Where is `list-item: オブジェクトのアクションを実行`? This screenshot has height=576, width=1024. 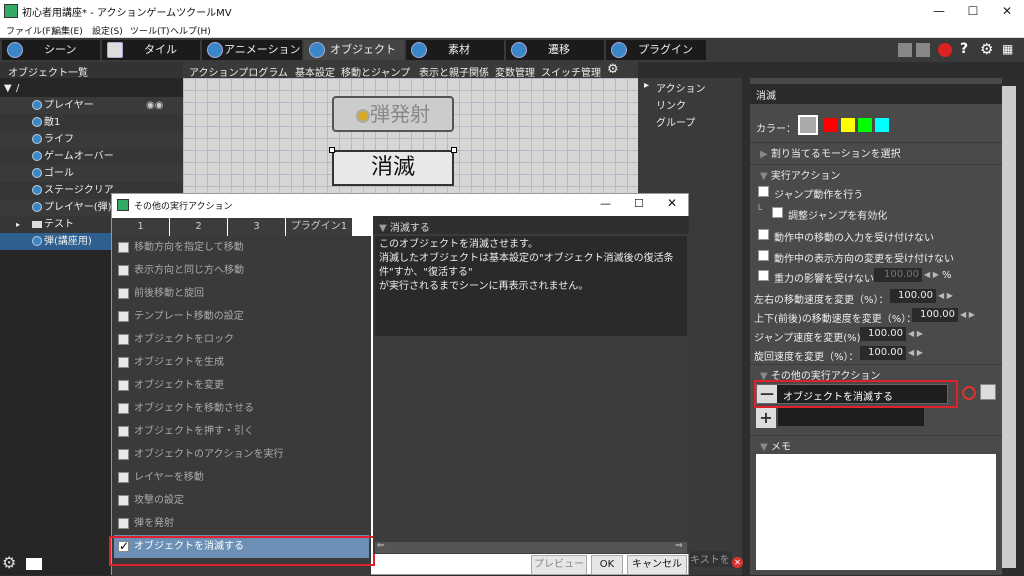 list-item: オブジェクトのアクションを実行 is located at coordinates (241, 454).